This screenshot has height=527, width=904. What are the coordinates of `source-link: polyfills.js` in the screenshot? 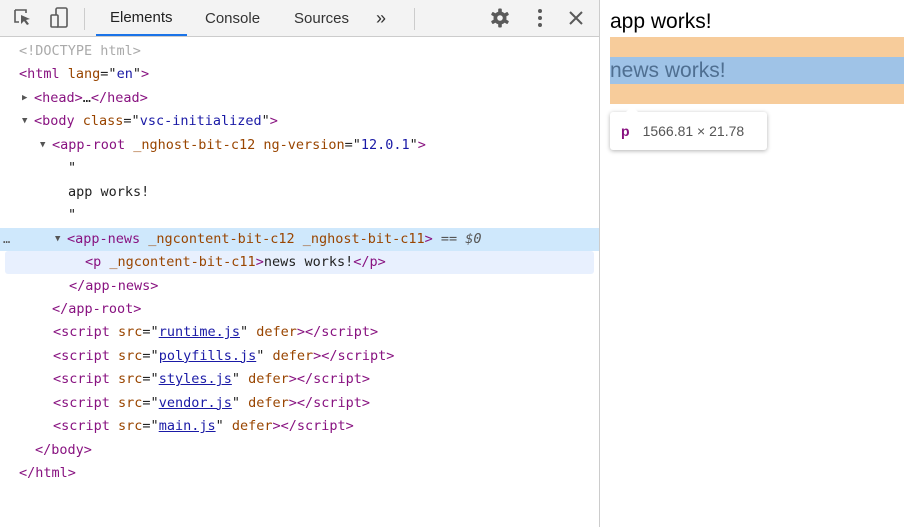 It's located at (208, 356).